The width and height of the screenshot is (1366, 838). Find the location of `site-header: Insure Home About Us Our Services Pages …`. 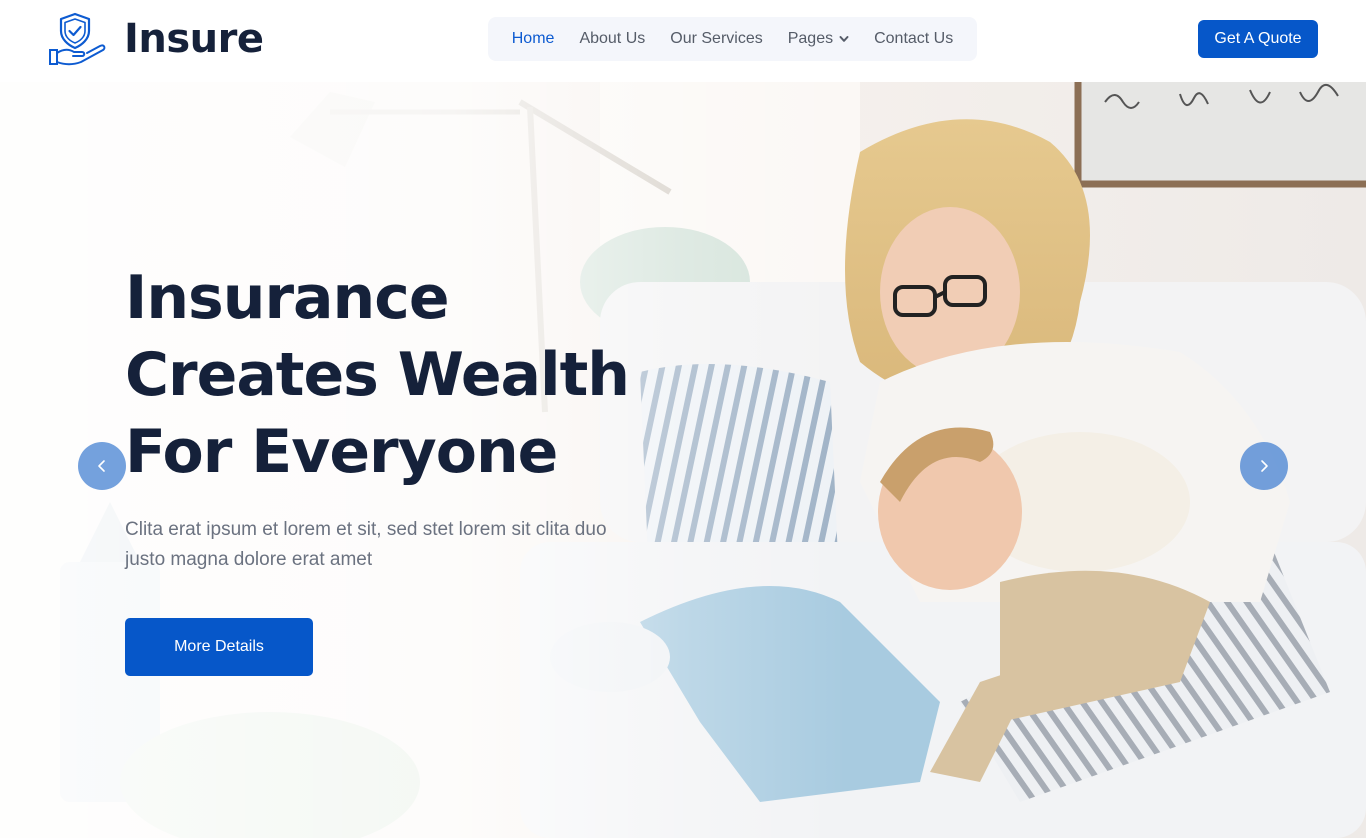

site-header: Insure Home About Us Our Services Pages … is located at coordinates (683, 41).